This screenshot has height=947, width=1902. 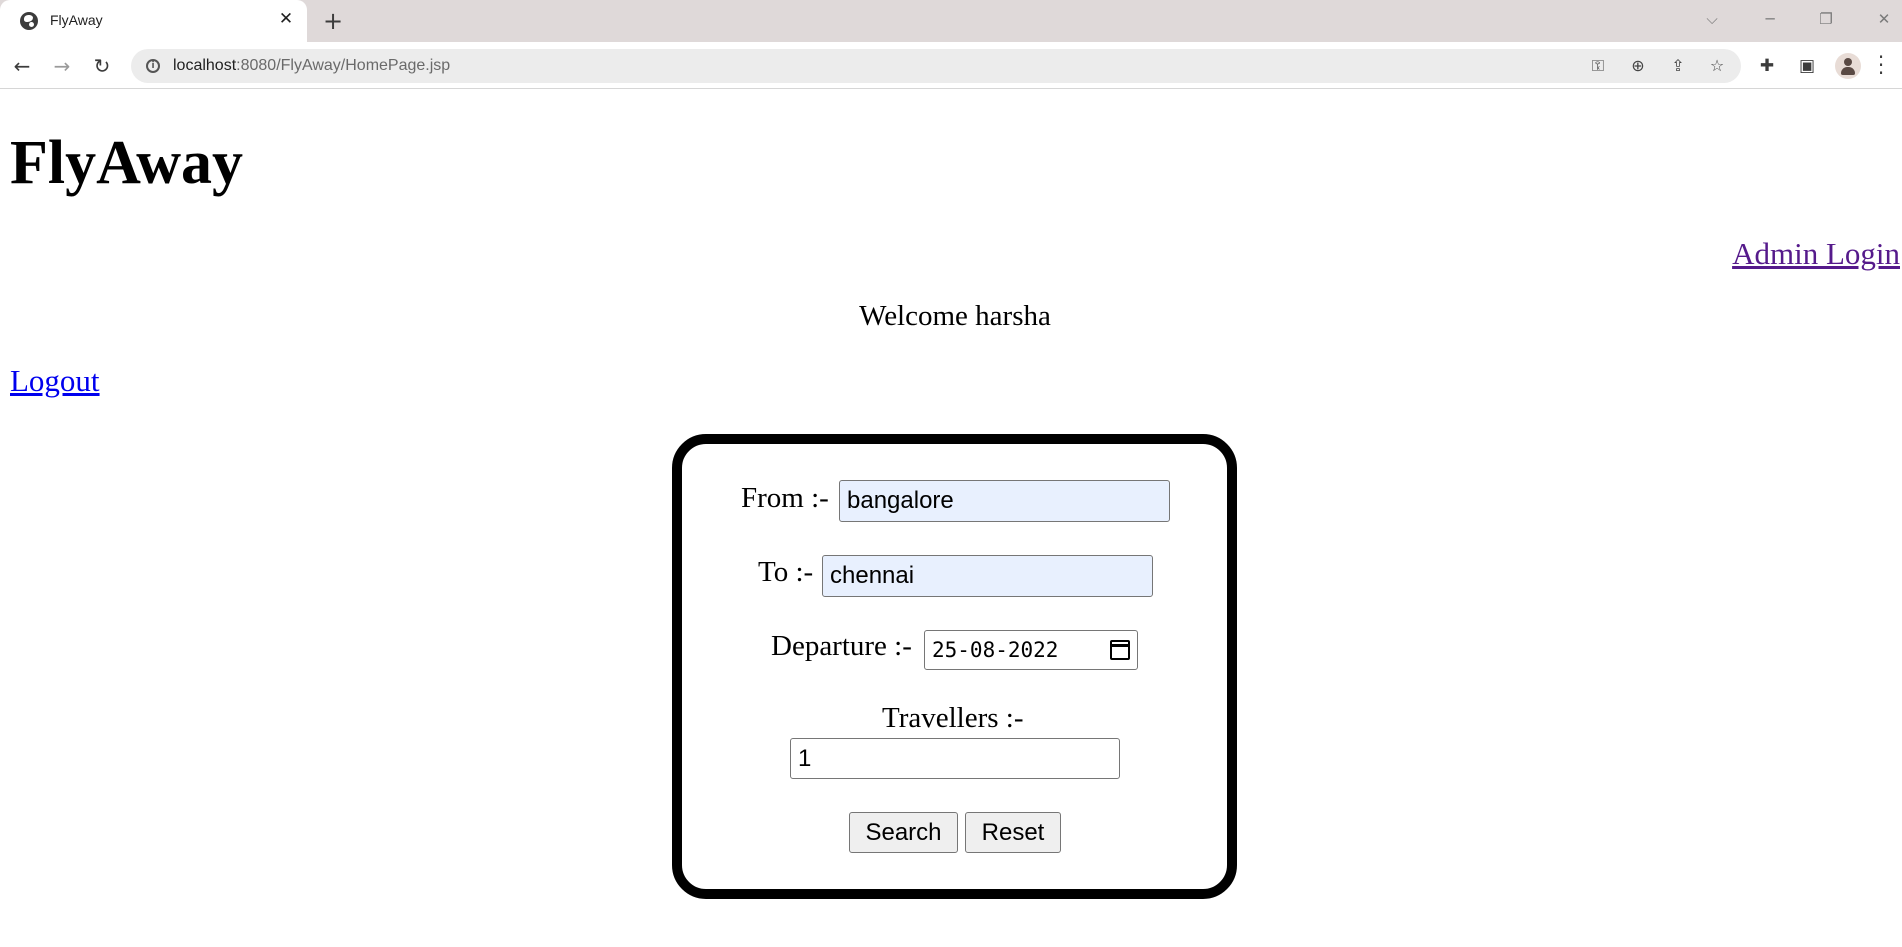 What do you see at coordinates (1883, 21) in the screenshot?
I see `window-close-icon: ✕` at bounding box center [1883, 21].